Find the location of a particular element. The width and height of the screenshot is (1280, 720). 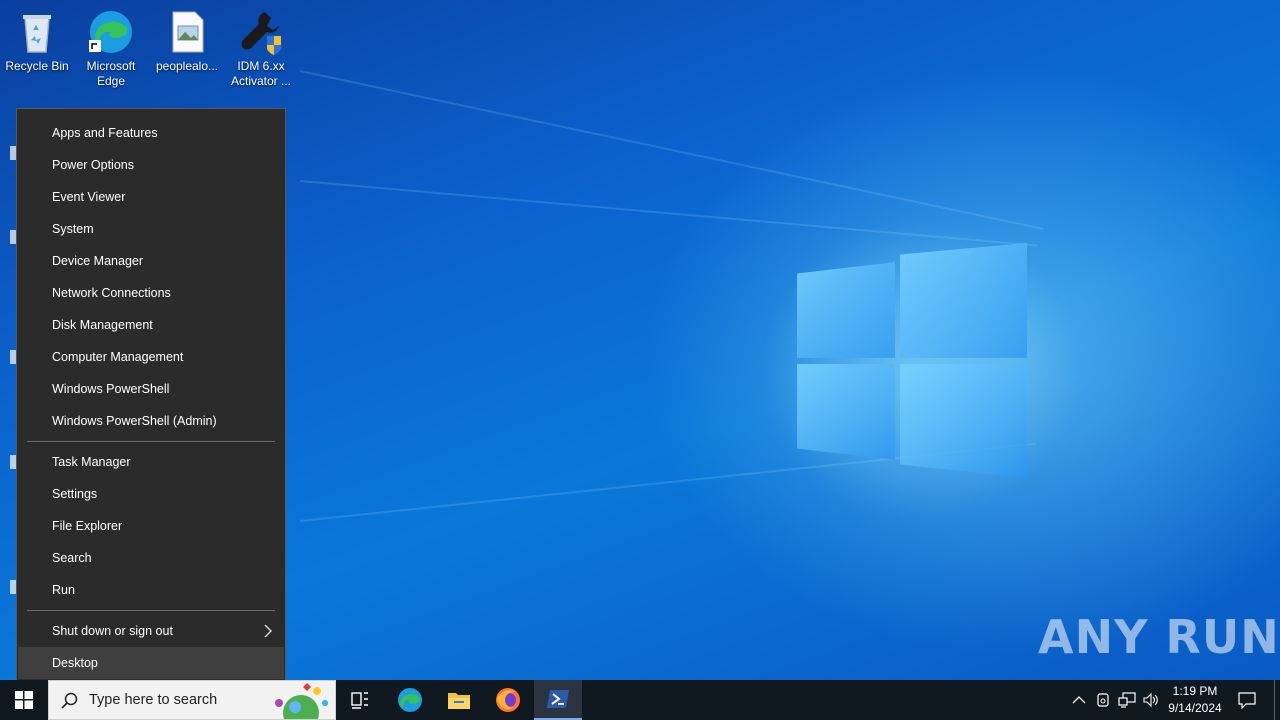

menu-item-windows-powershell: Windows PowerShell is located at coordinates (151, 389).